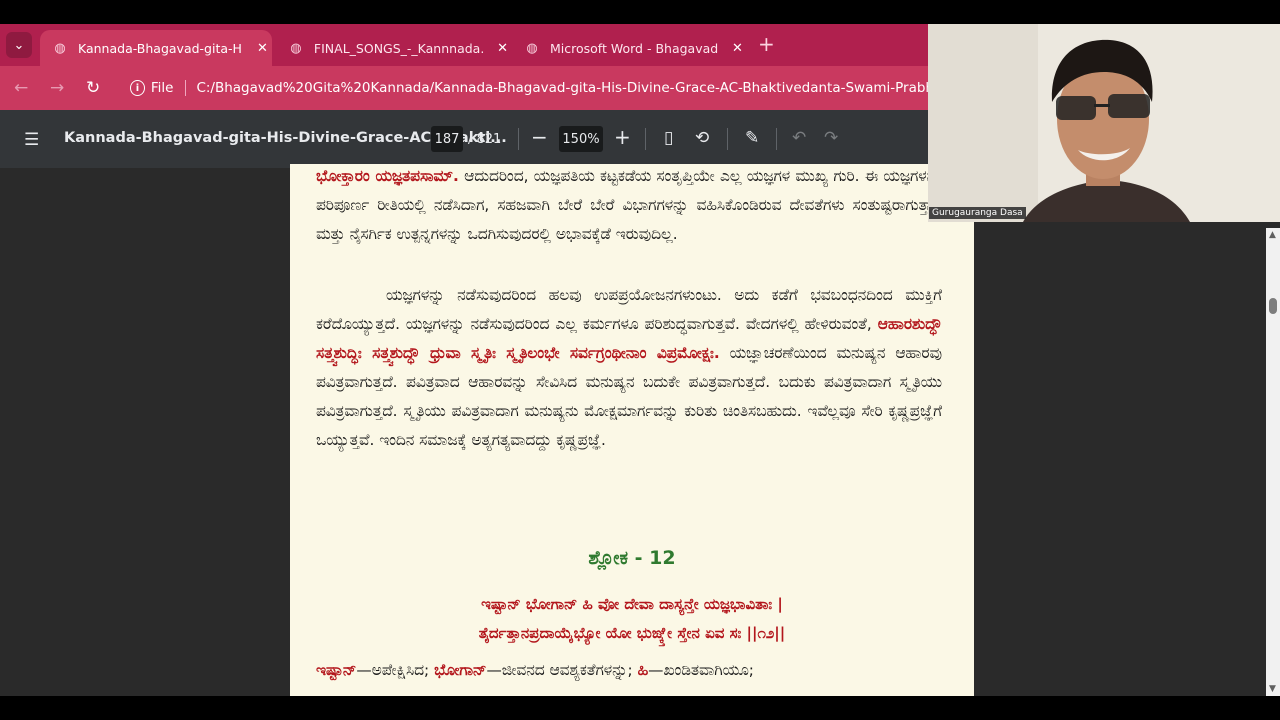 The image size is (1280, 720). I want to click on synonym-meaning: —ಅಪೇಕ್ಷಿಸಿದ;, so click(395, 670).